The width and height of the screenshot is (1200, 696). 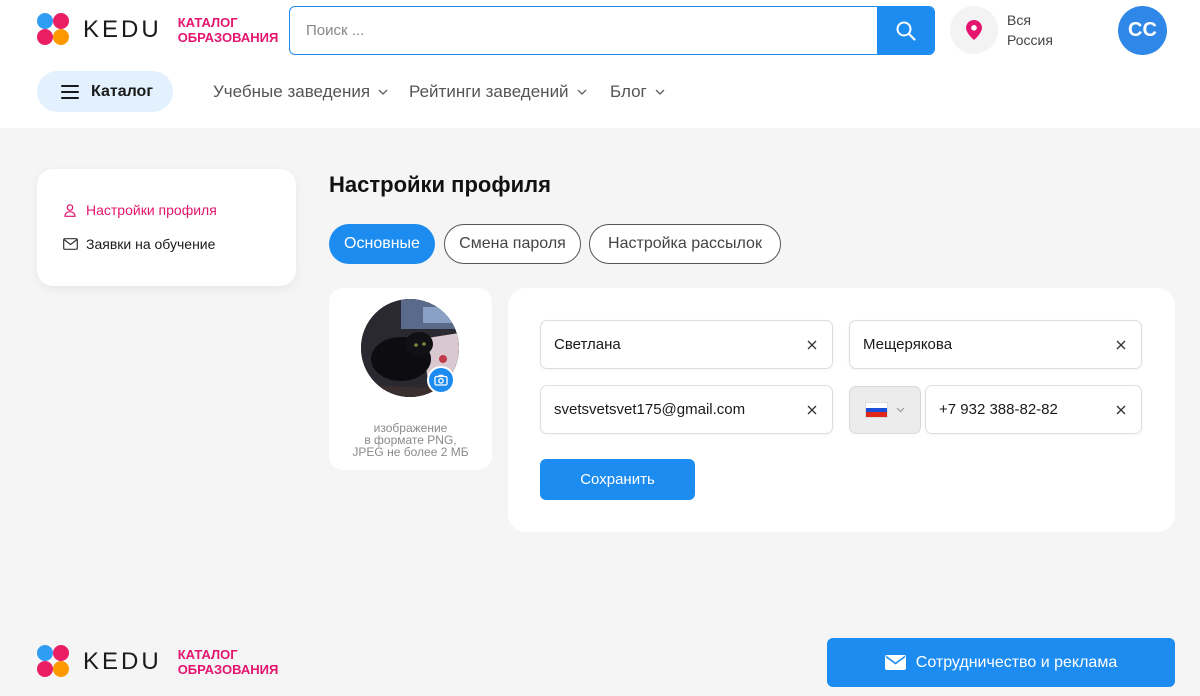 What do you see at coordinates (70, 210) in the screenshot?
I see `user-icon` at bounding box center [70, 210].